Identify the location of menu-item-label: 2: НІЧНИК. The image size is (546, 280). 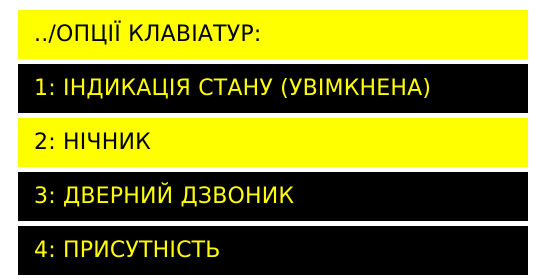
(92, 142).